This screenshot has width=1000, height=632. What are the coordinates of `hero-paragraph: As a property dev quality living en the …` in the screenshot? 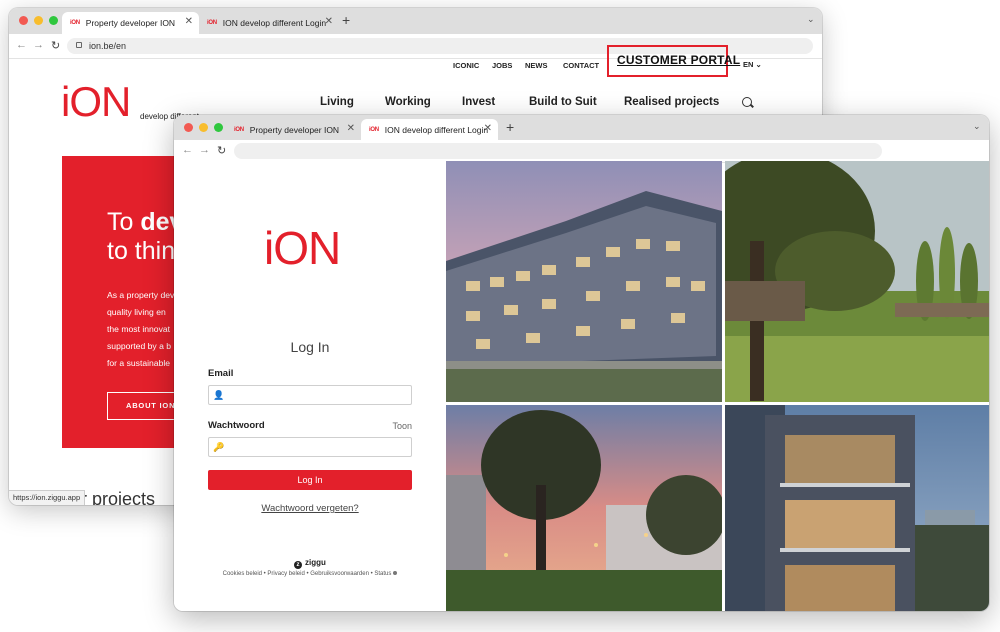 It's located at (140, 329).